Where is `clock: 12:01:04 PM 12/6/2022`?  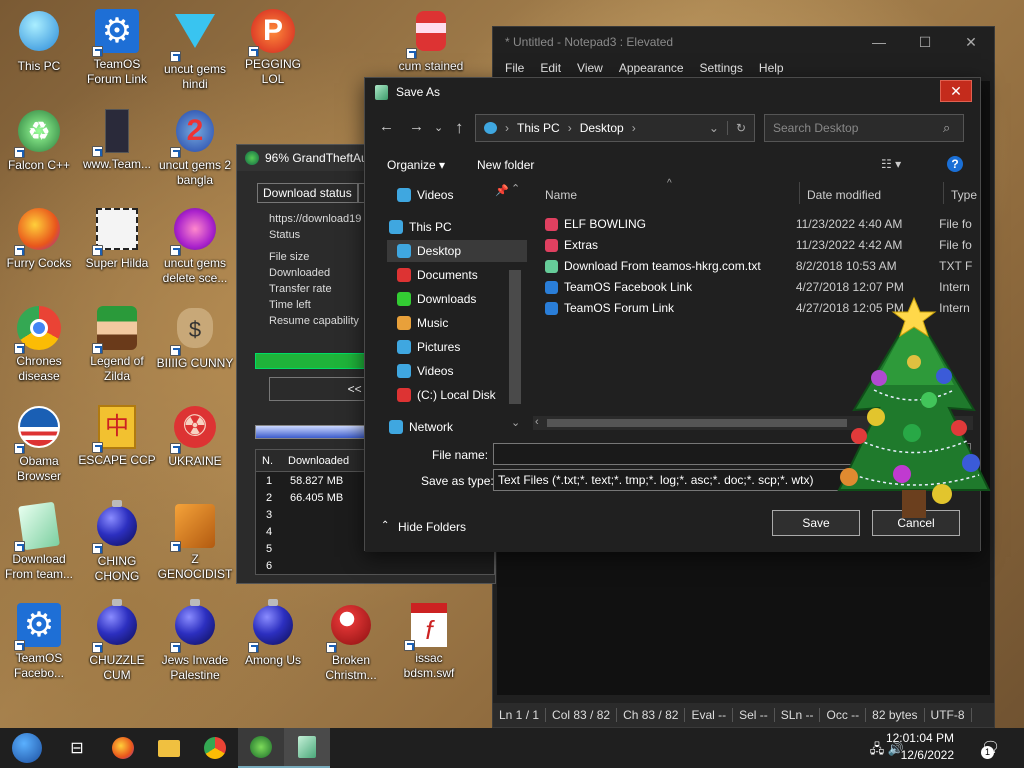 clock: 12:01:04 PM 12/6/2022 is located at coordinates (920, 747).